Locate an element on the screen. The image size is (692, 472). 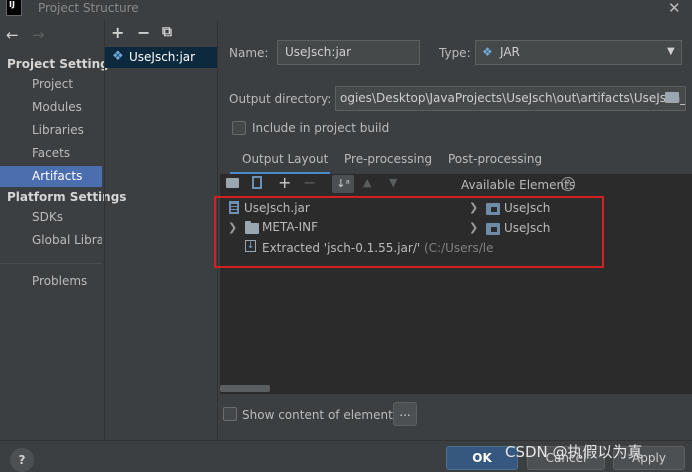
available-elements-label: Available Elements is located at coordinates (518, 185).